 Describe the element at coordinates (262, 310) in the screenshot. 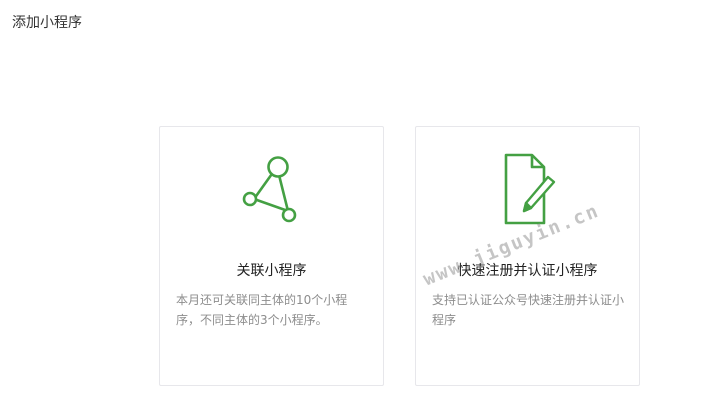

I see `card-description: 本月还可关联同主体的10个小程序，不同主体的3个小程序。` at that location.